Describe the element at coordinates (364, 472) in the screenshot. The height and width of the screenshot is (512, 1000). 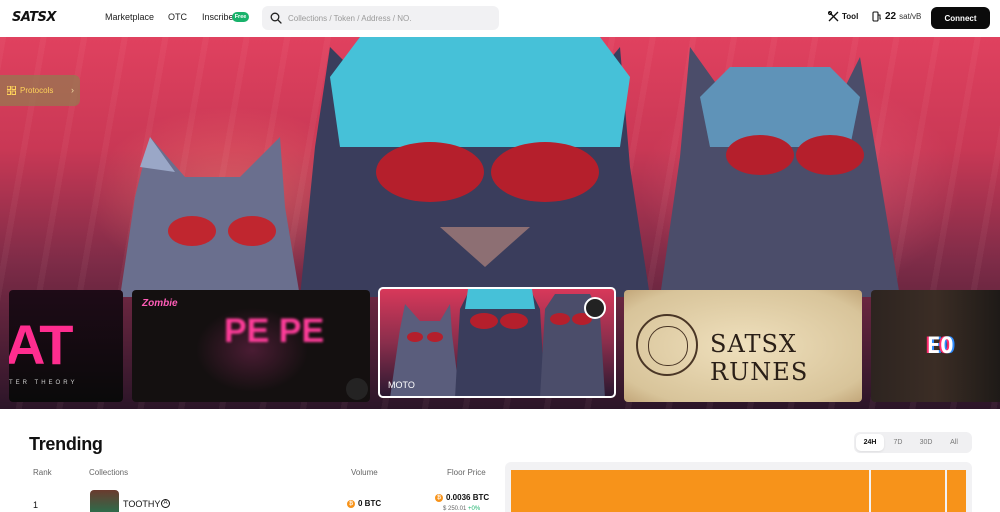
I see `column-header-volume: Volume` at that location.